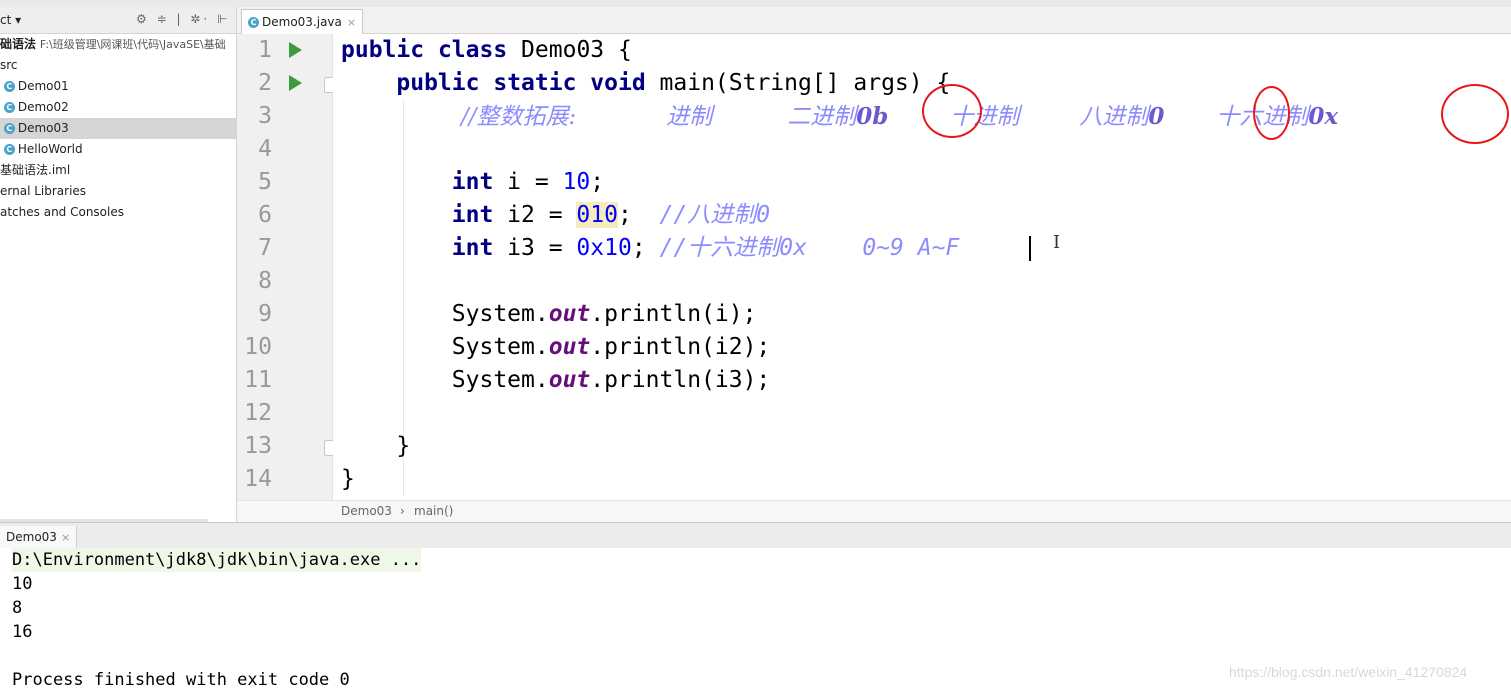 This screenshot has height=692, width=1511. I want to click on breadcrumb-method: main(), so click(433, 511).